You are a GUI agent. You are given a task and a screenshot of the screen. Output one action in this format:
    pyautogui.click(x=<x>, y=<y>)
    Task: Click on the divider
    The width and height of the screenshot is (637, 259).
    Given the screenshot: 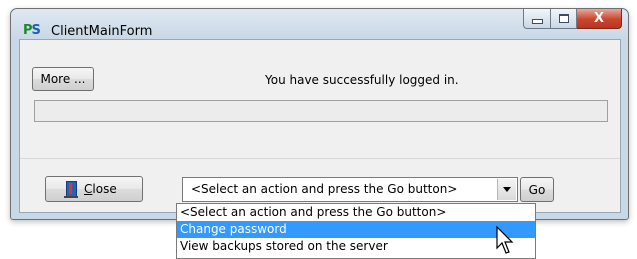 What is the action you would take?
    pyautogui.click(x=320, y=158)
    